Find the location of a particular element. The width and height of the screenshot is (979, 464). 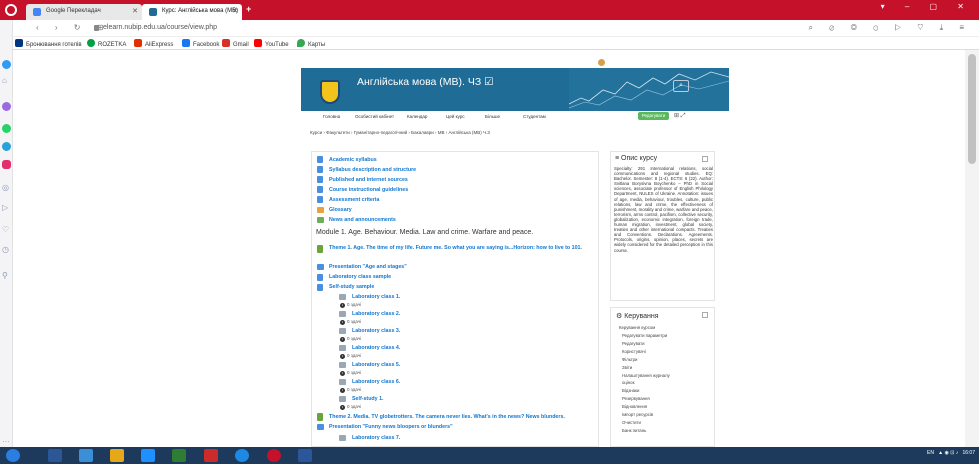

search-icon: ⌕ is located at coordinates (681, 86).